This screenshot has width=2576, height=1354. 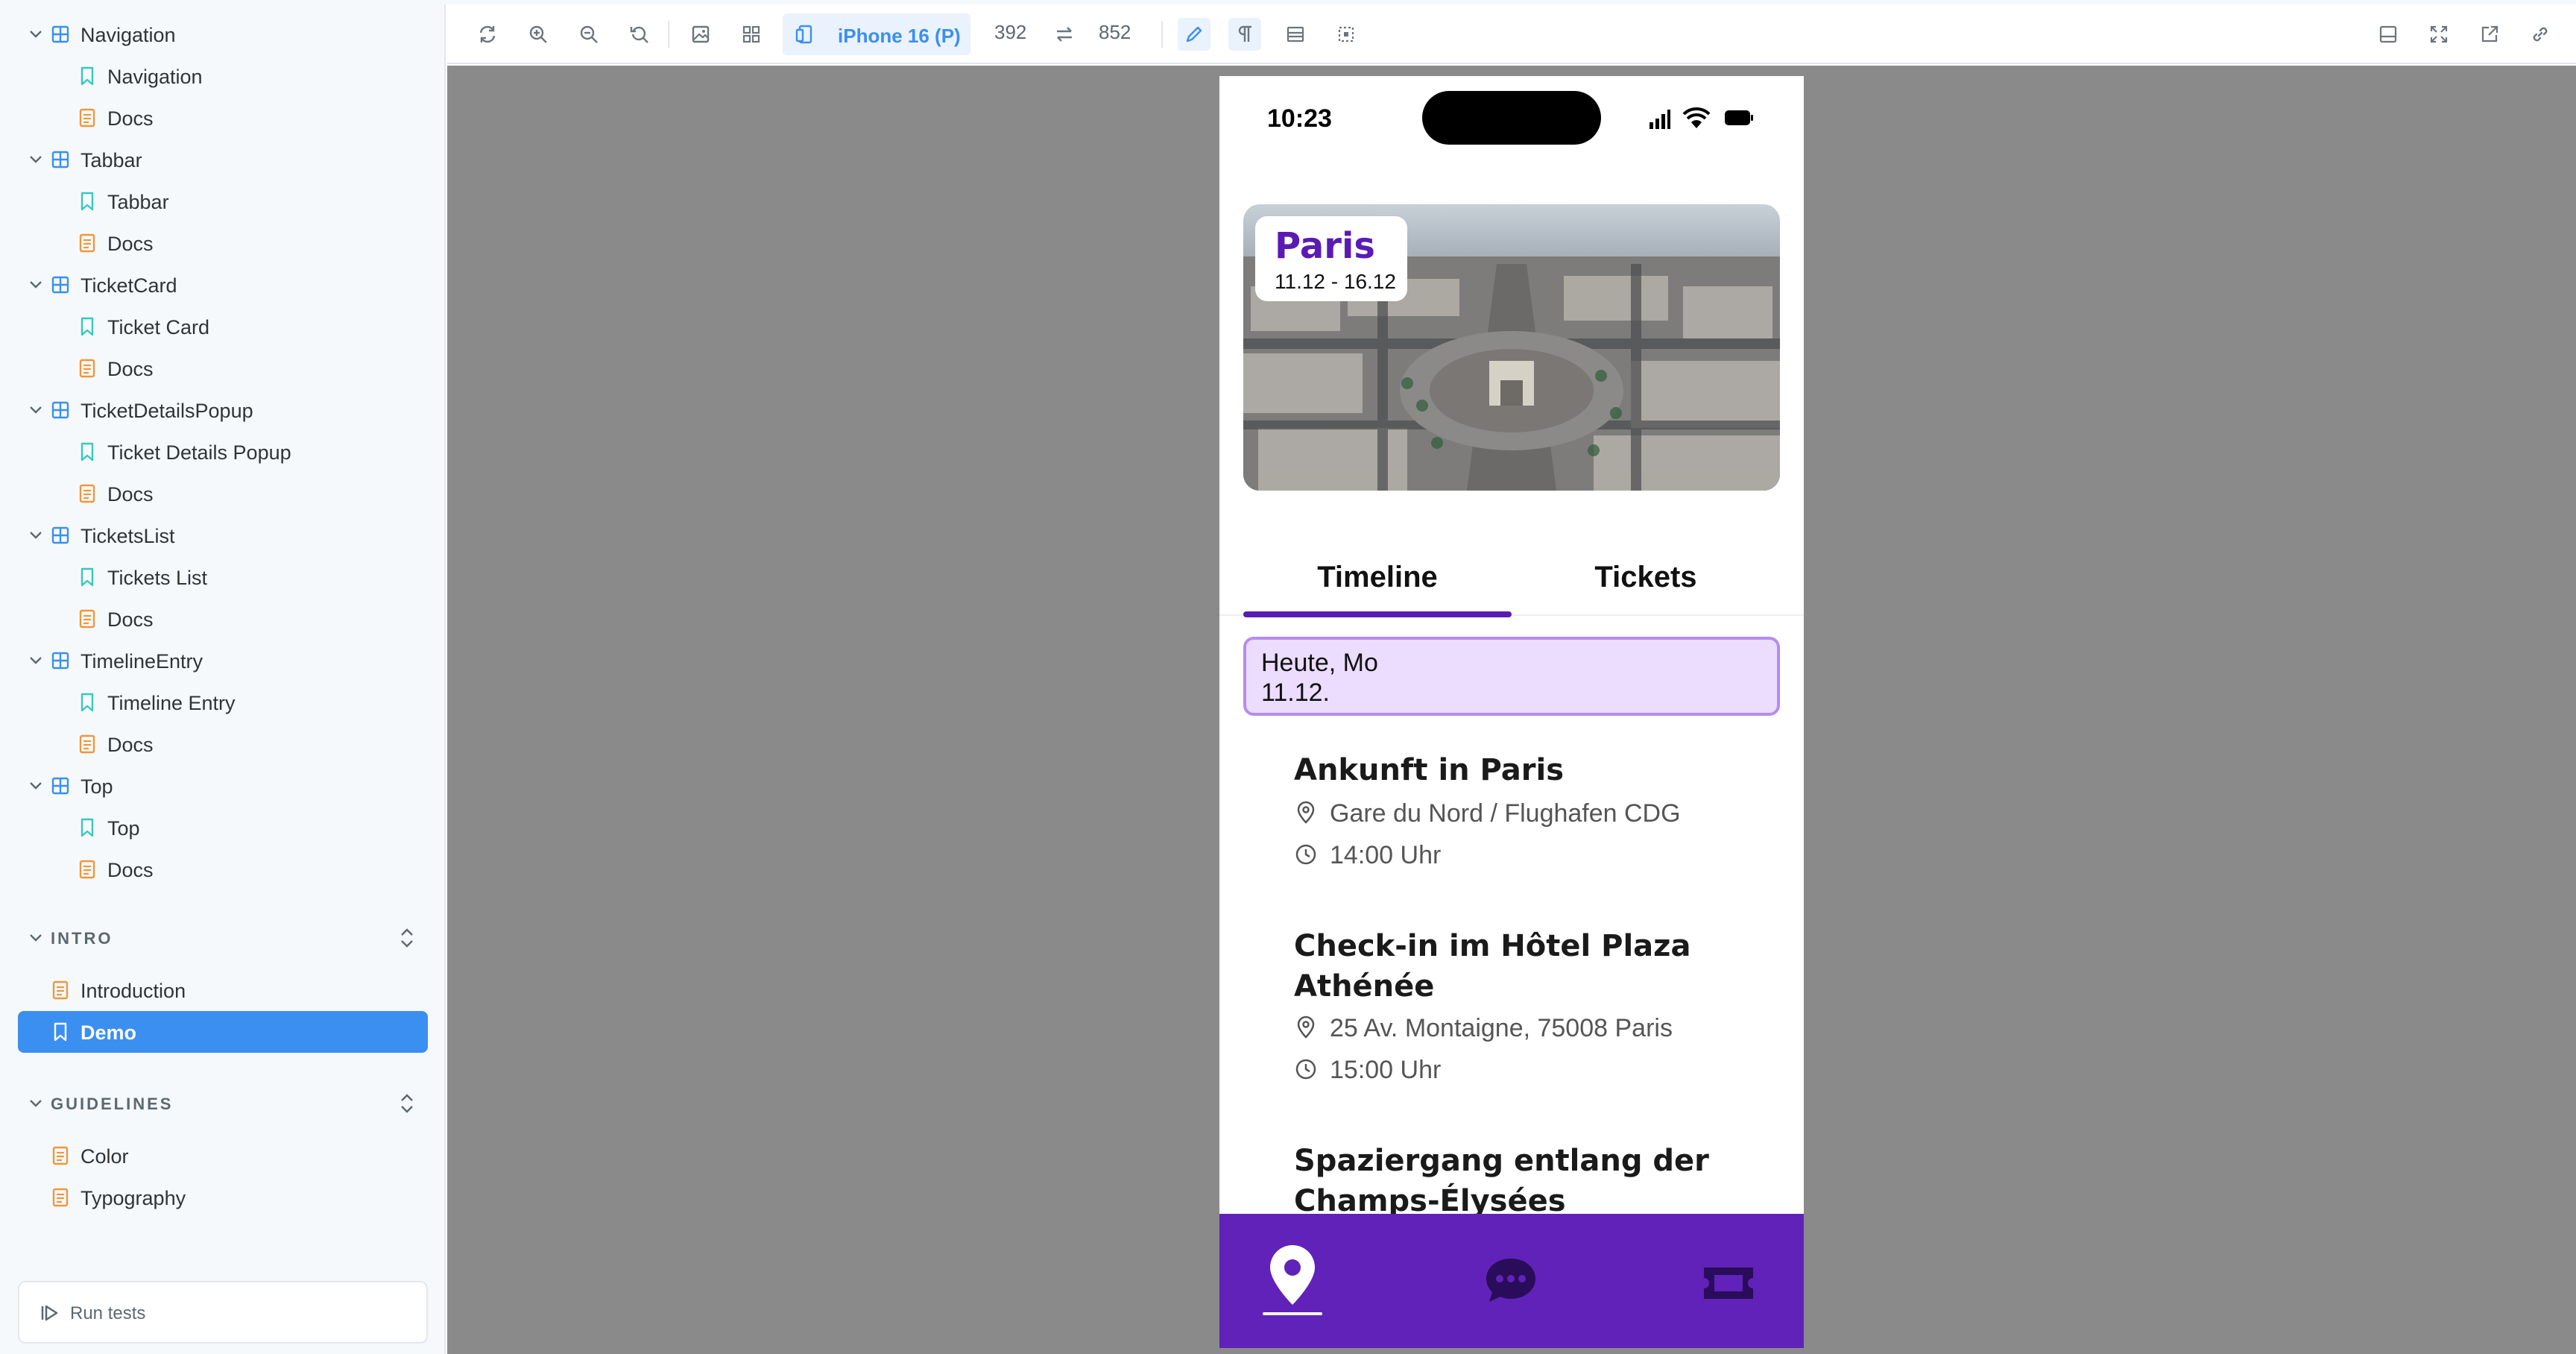 What do you see at coordinates (1646, 577) in the screenshot?
I see `tab-tickets: Tickets` at bounding box center [1646, 577].